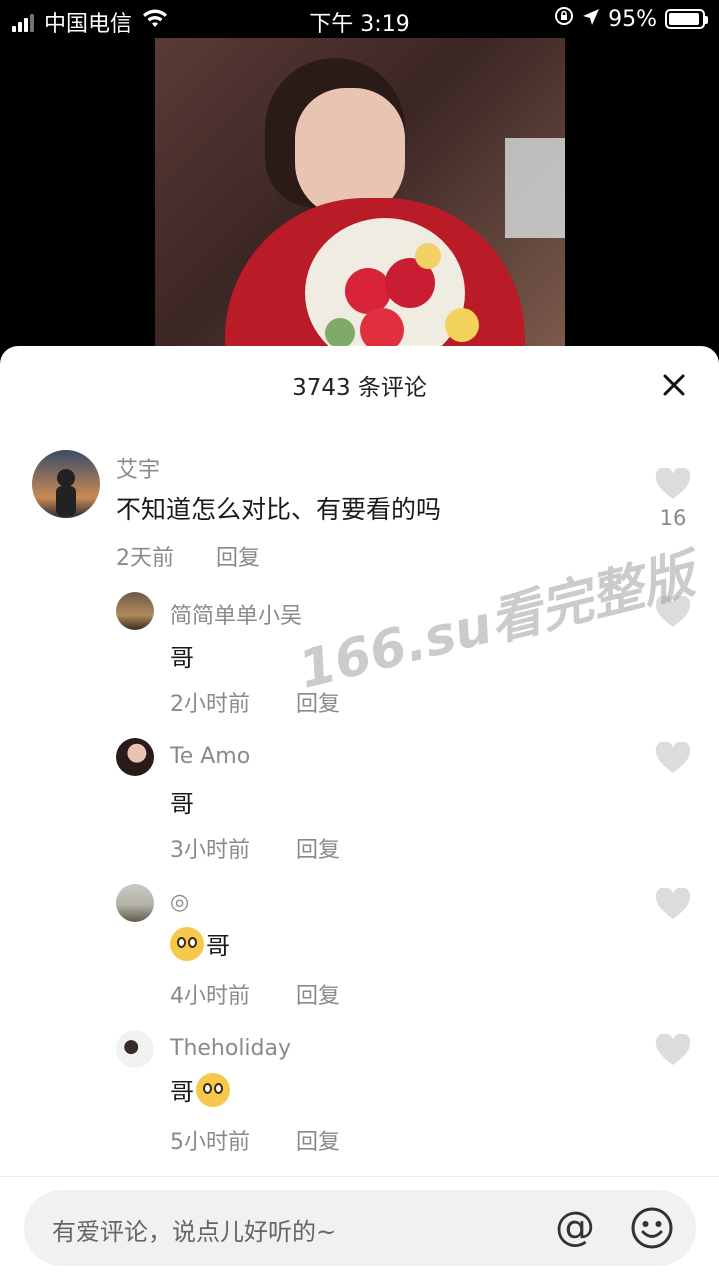  What do you see at coordinates (194, 1232) in the screenshot?
I see `comment-input-placeholder: 有爱评论，说点儿好听的~` at bounding box center [194, 1232].